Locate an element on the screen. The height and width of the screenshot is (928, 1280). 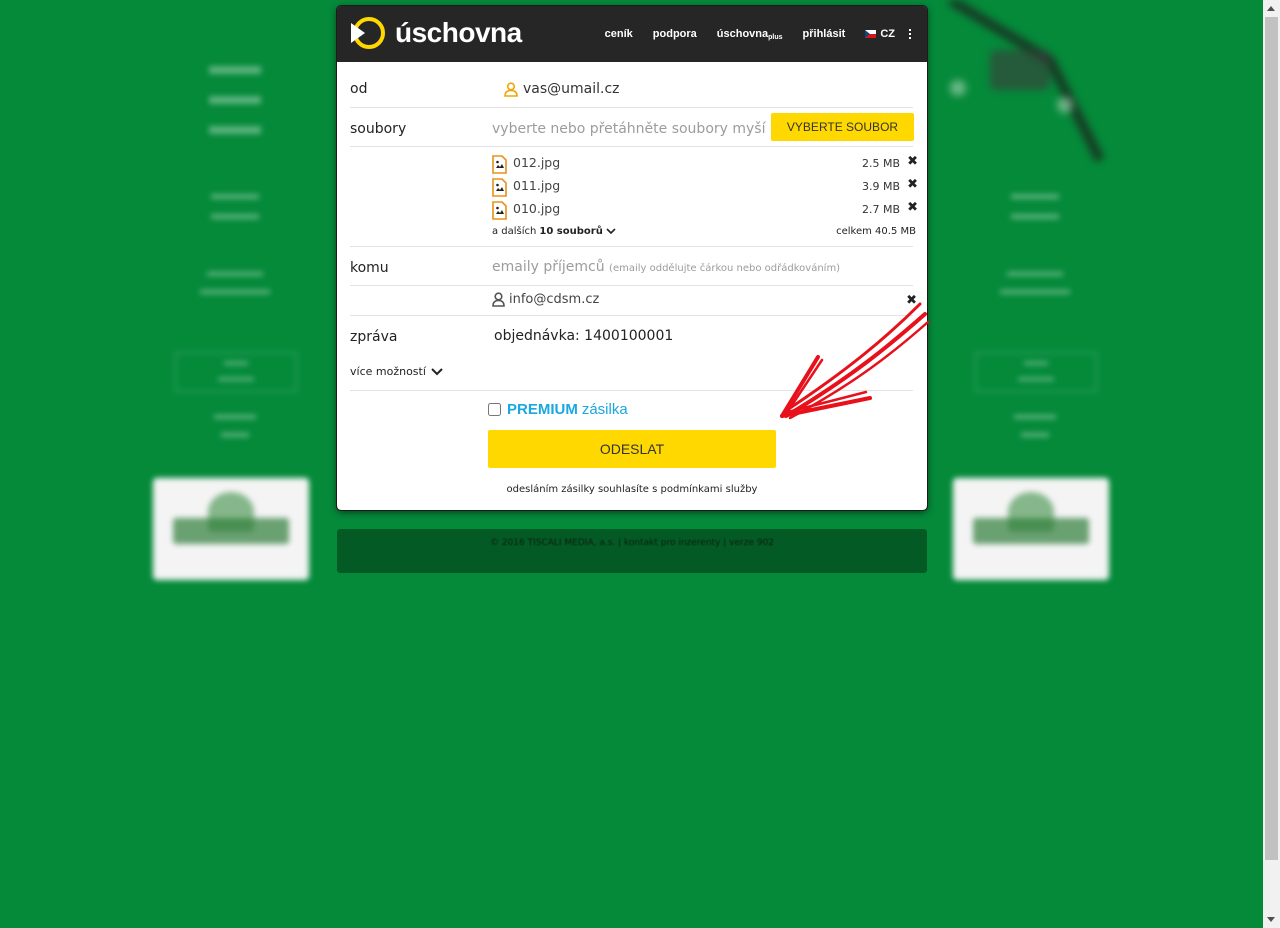
language-switch: CZ is located at coordinates (880, 34).